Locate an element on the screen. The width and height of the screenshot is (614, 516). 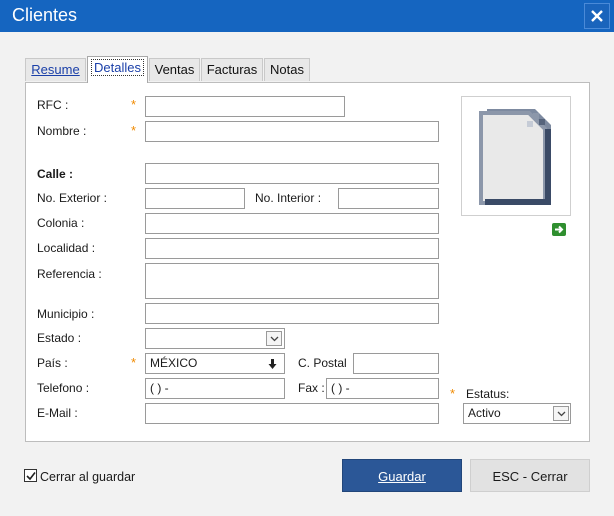
cerrar-al-guardar-label: Cerrar al guardar is located at coordinates (87, 477).